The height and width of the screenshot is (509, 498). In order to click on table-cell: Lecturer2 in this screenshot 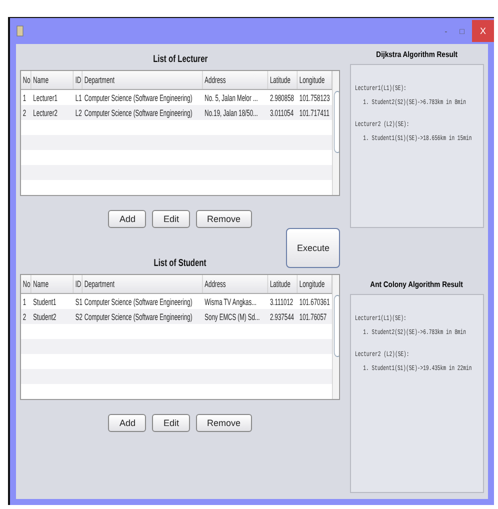, I will do `click(45, 113)`.